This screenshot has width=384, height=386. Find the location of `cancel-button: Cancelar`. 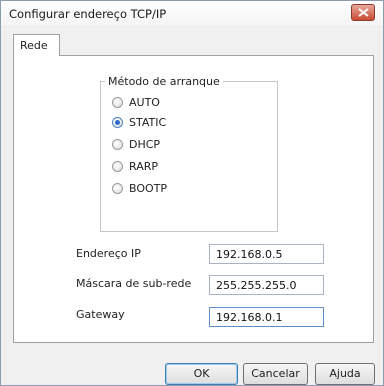

cancel-button: Cancelar is located at coordinates (275, 374).